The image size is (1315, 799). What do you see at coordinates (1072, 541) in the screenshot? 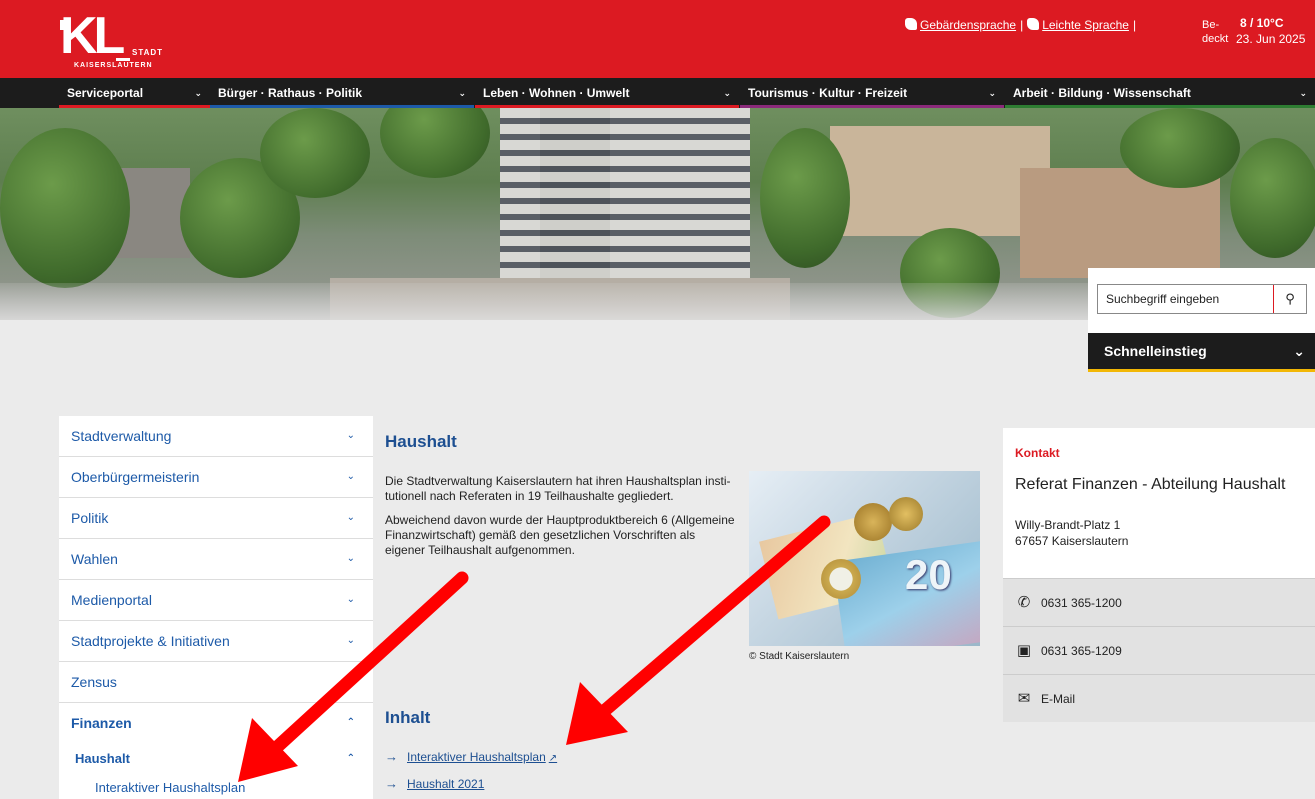
I see `contact-city: 67657 Kaiserslautern` at bounding box center [1072, 541].